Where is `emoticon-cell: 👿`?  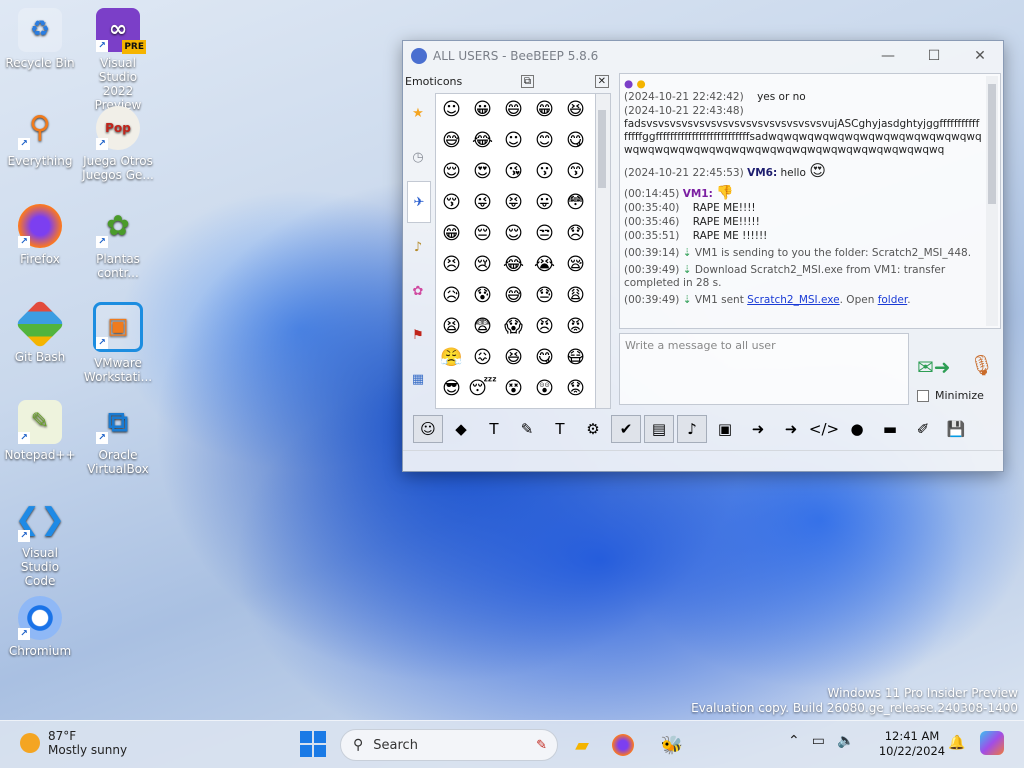 emoticon-cell: 👿 is located at coordinates (544, 406).